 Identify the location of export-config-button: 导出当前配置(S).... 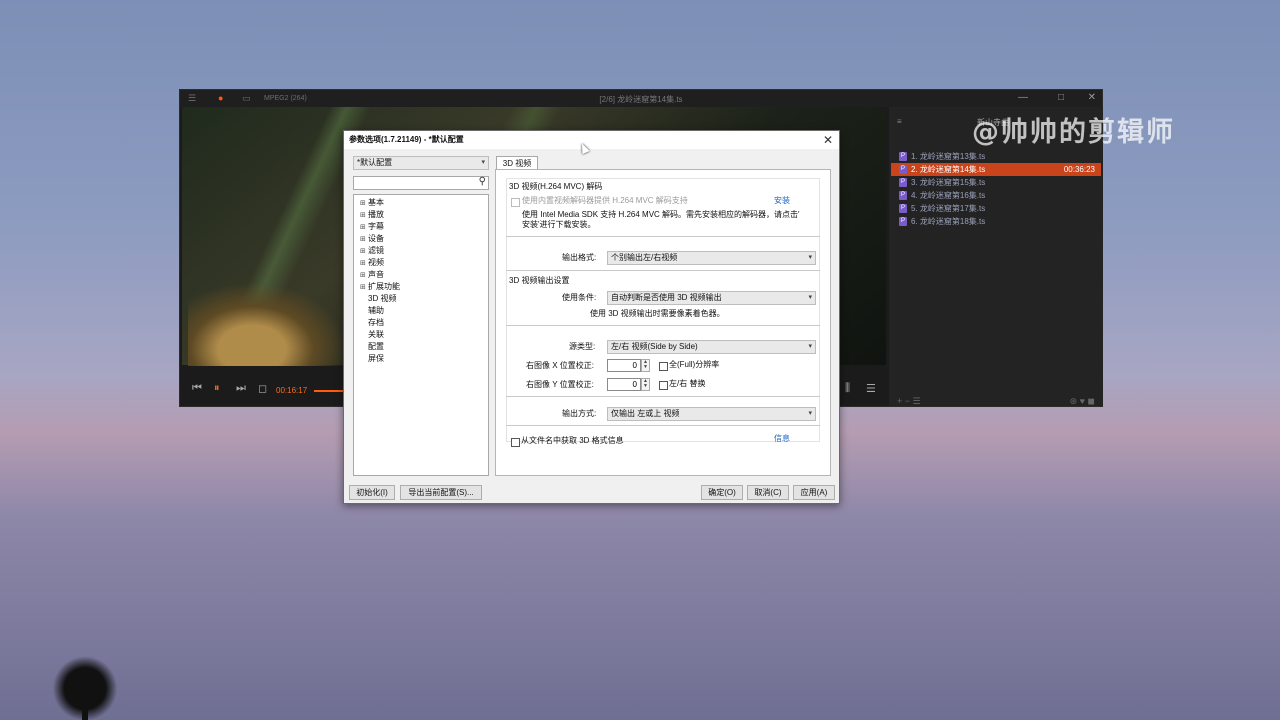
(441, 492).